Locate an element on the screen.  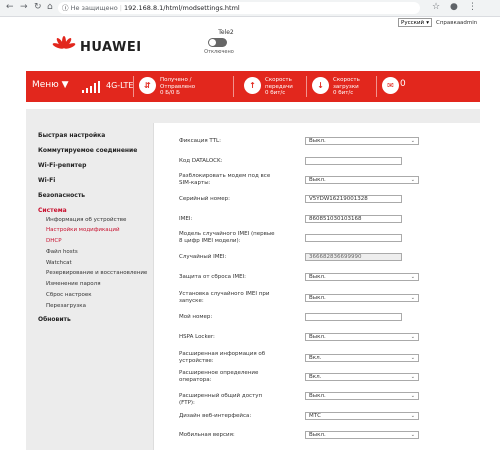
sidebar-item-security: Безопасность is located at coordinates (61, 195).